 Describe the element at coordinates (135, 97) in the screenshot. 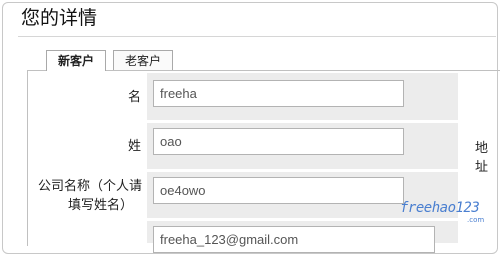

I see `first-name-label: 名` at that location.